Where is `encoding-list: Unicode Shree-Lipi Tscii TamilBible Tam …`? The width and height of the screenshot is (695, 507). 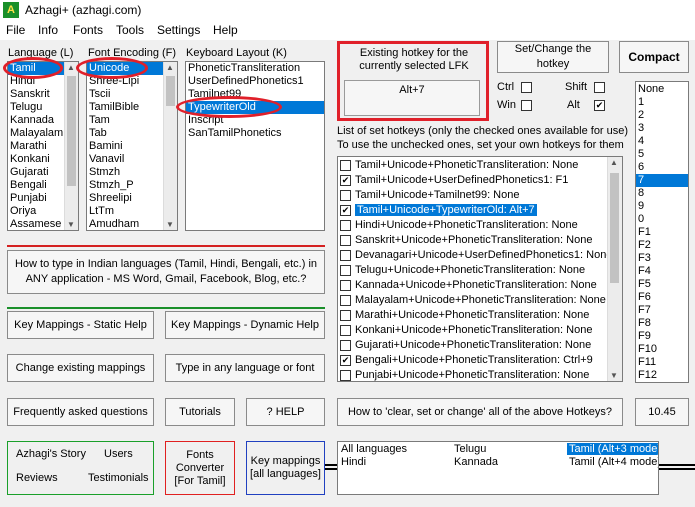
encoding-list: Unicode Shree-Lipi Tscii TamilBible Tam … is located at coordinates (132, 146).